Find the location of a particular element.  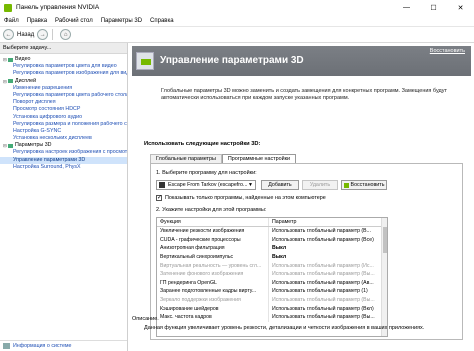

tab-program-settings: Программные настройки is located at coordinates (258, 158).